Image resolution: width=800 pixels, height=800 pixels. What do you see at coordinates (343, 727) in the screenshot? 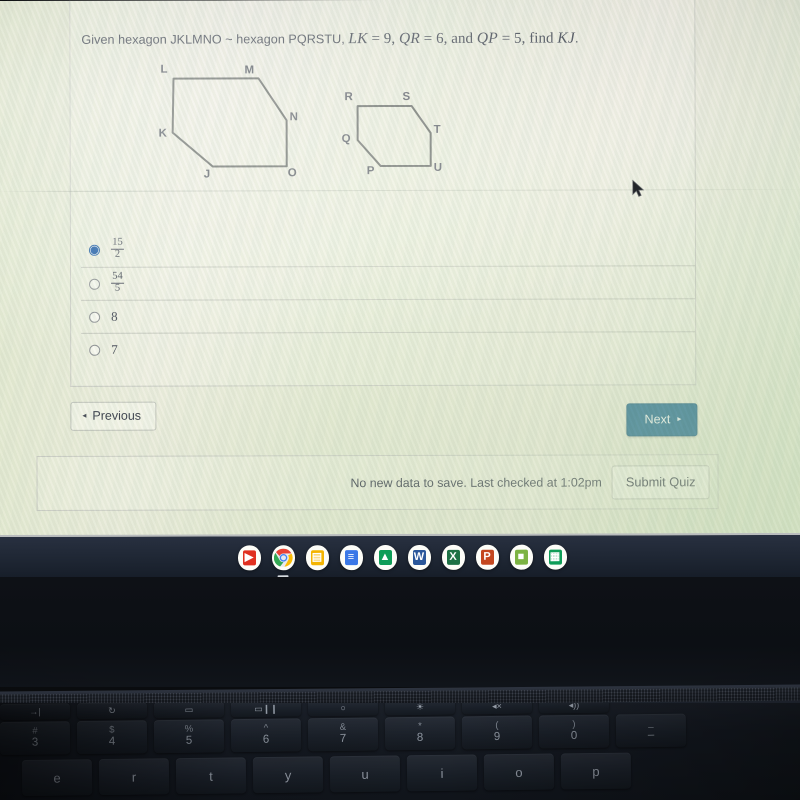
I see `key-symbol: &` at bounding box center [343, 727].